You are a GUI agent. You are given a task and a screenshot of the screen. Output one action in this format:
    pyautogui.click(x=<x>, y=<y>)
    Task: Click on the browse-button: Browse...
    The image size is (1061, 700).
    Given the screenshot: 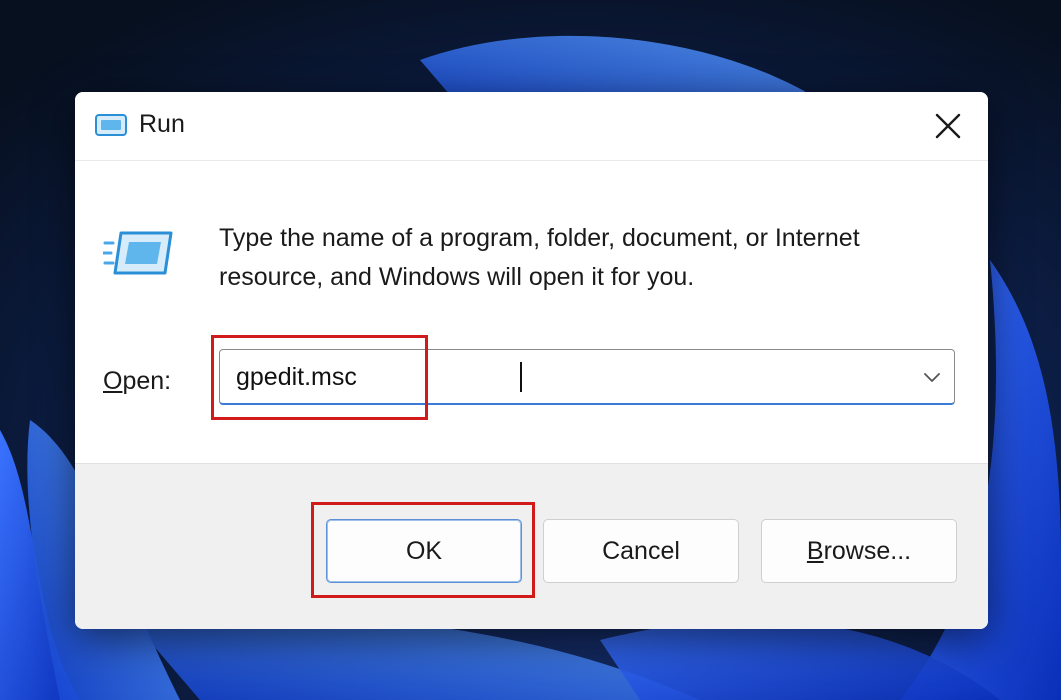 What is the action you would take?
    pyautogui.click(x=859, y=551)
    